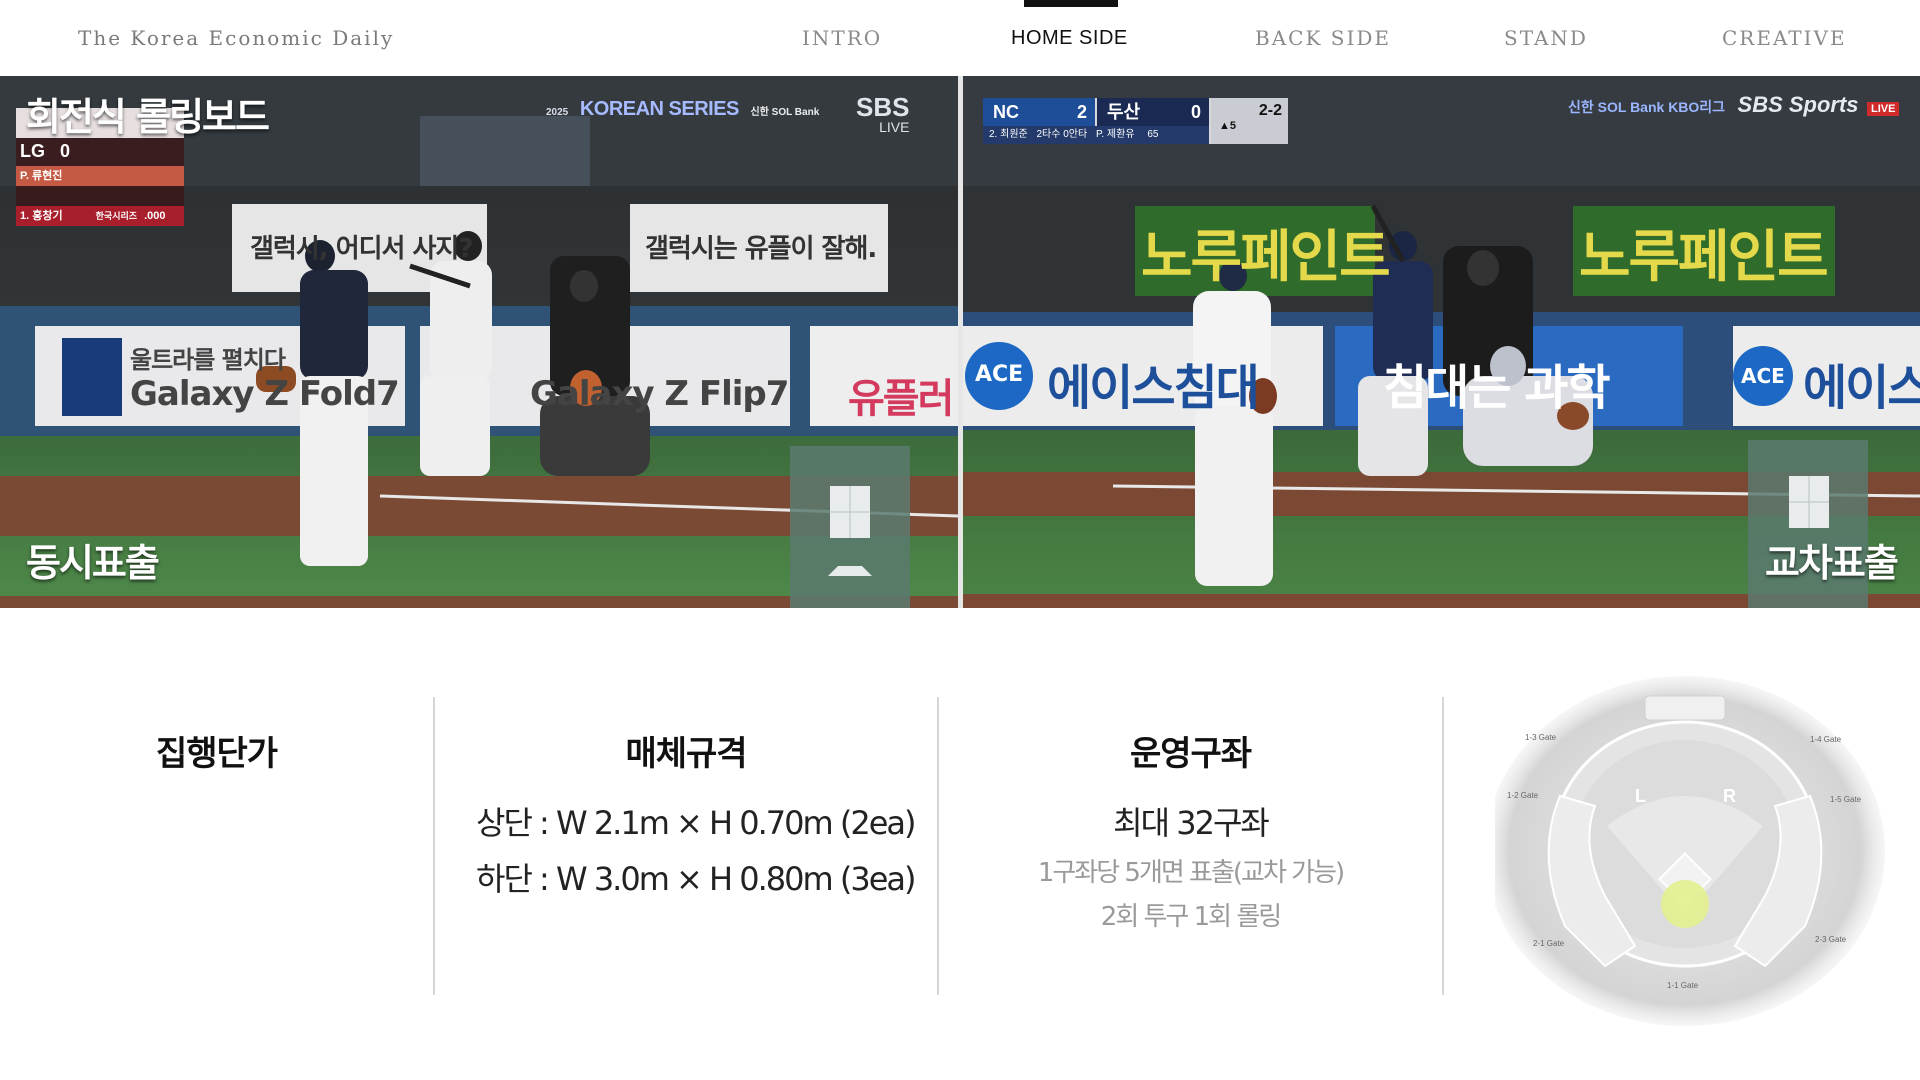 Image resolution: width=1920 pixels, height=1080 pixels. I want to click on board-text-bottom-left: 에이스침대, so click(1153, 388).